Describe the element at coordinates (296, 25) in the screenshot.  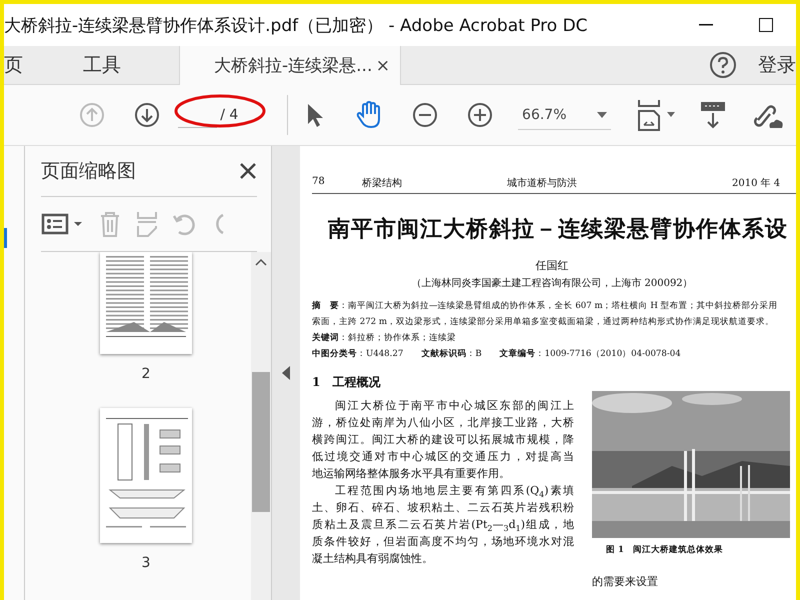
I see `window-title: 大桥斜拉-连续梁悬臂协作体系设计.pdf（已加密） - Adobe Acrobat Pro DC` at that location.